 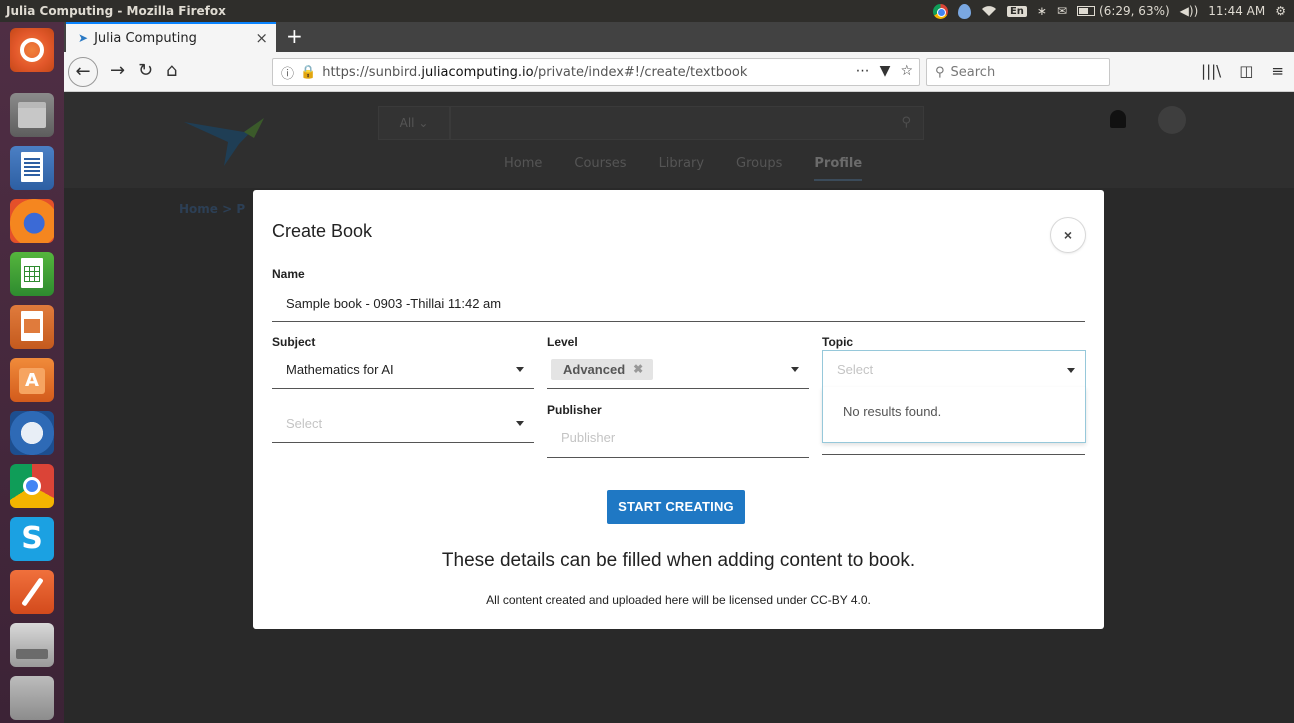 What do you see at coordinates (838, 168) in the screenshot?
I see `menu-profile: Profile` at bounding box center [838, 168].